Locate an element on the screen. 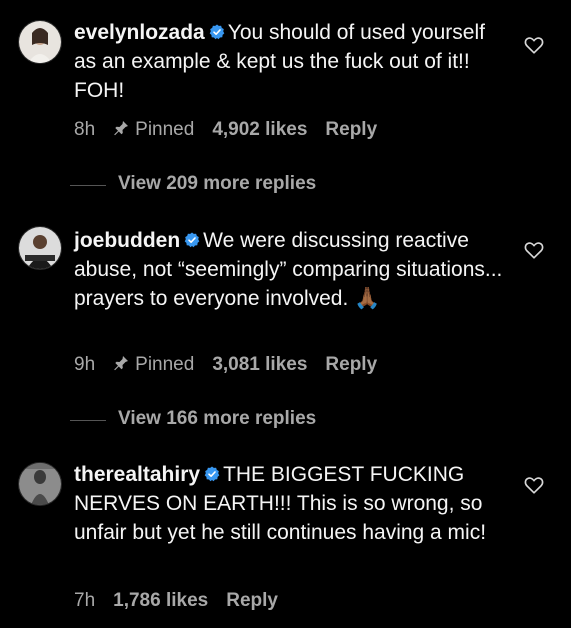  timestamp: 7h is located at coordinates (85, 600).